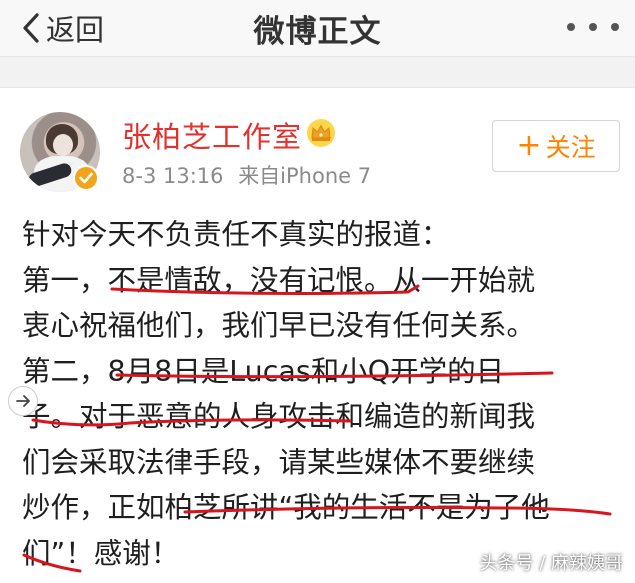  What do you see at coordinates (317, 72) in the screenshot?
I see `section-divider` at bounding box center [317, 72].